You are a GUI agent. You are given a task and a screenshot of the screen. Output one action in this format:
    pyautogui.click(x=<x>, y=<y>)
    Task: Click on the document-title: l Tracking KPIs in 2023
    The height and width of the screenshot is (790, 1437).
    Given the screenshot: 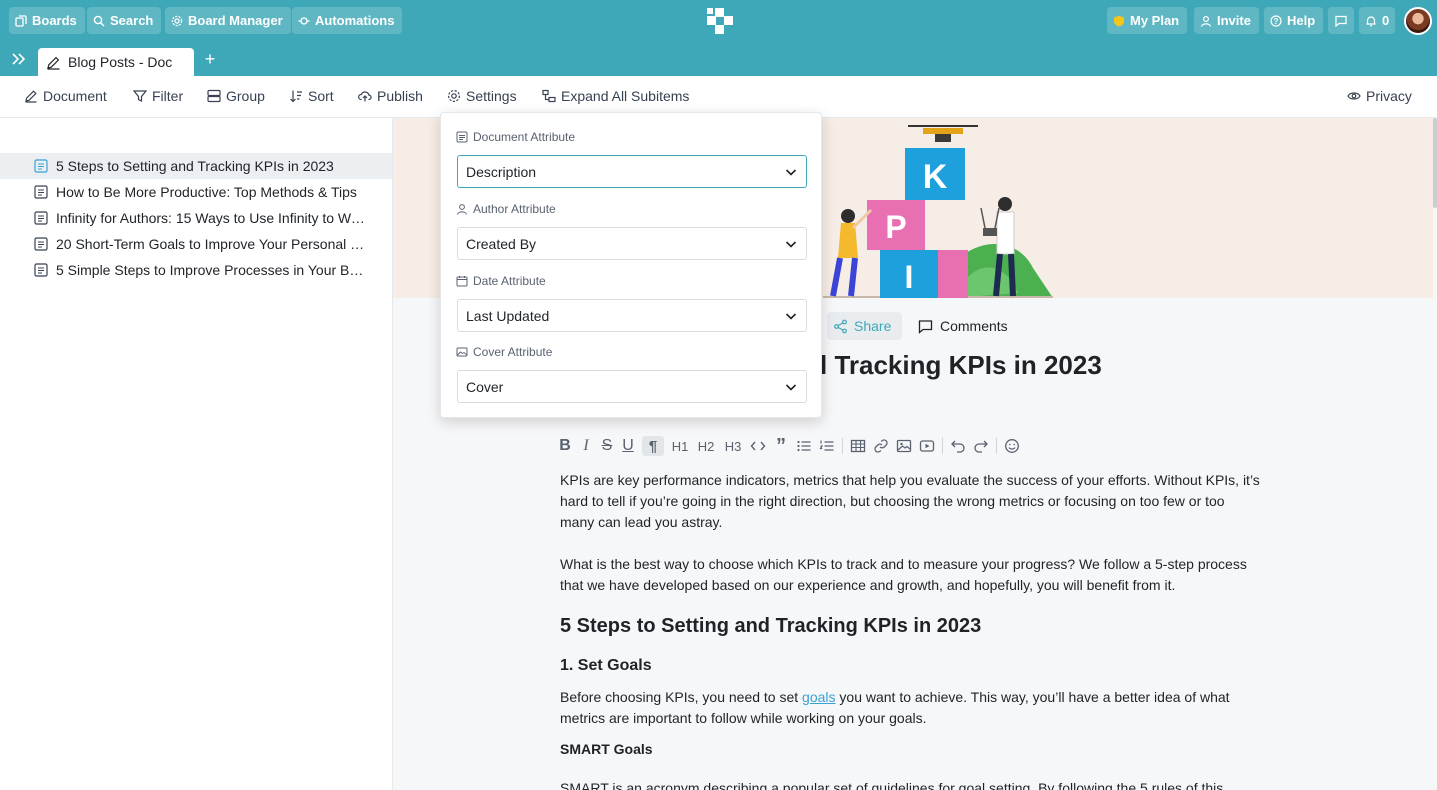 What is the action you would take?
    pyautogui.click(x=961, y=365)
    